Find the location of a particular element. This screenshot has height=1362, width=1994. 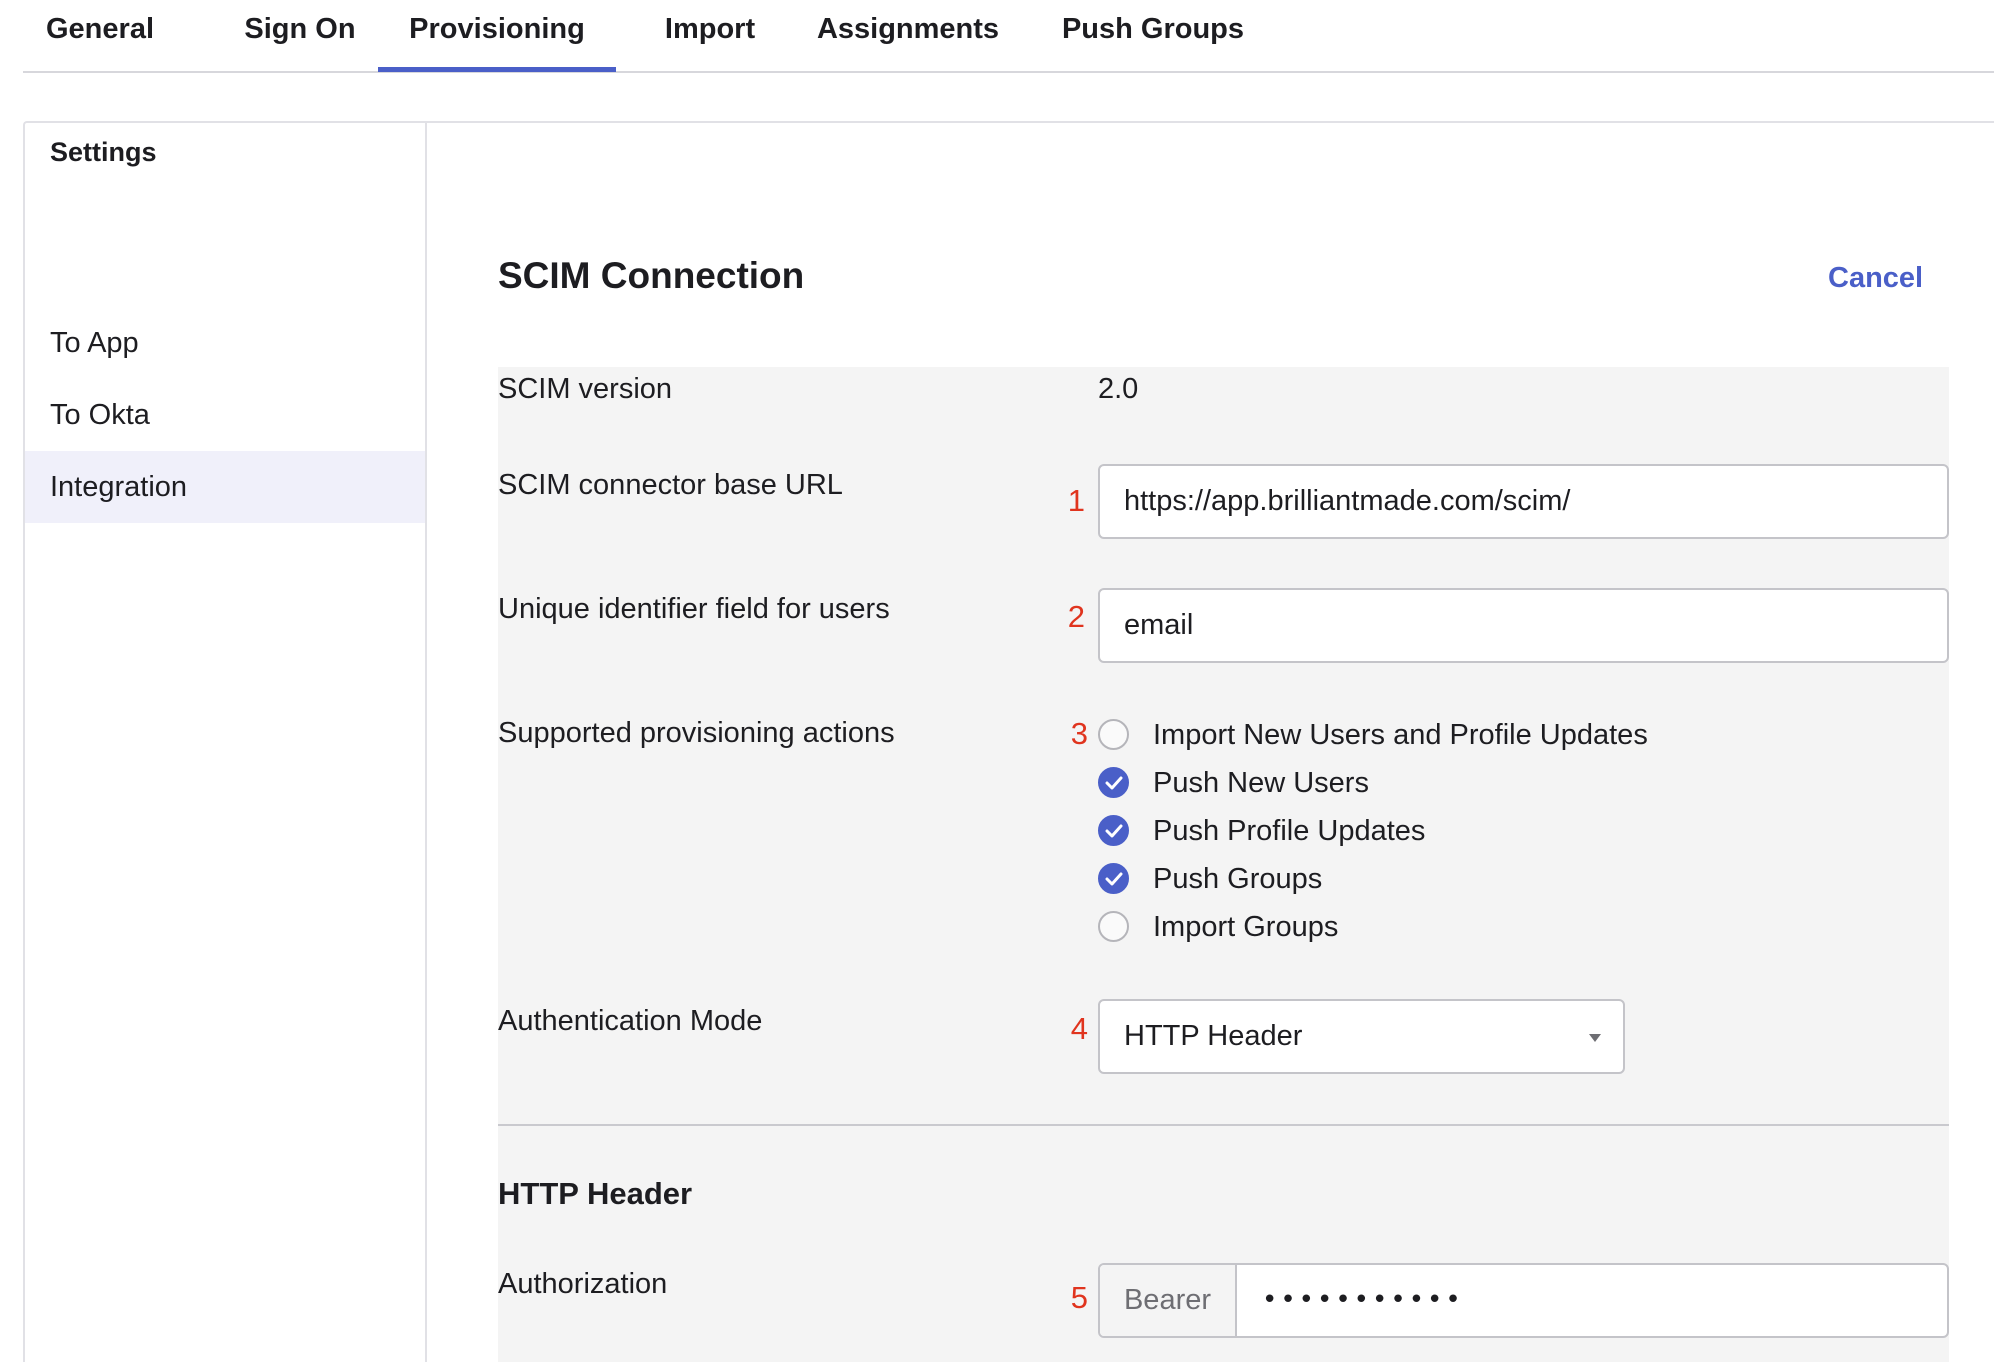

step-number-1: 1 is located at coordinates (1076, 500).